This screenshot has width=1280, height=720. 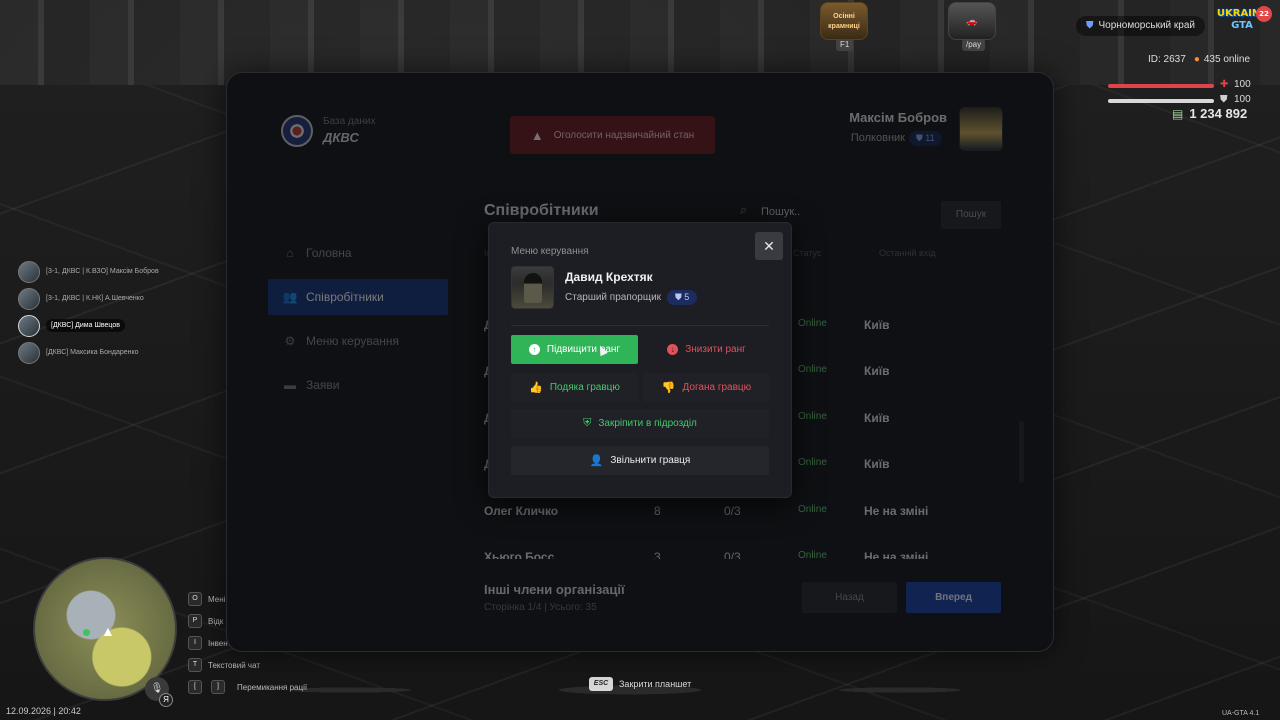 What do you see at coordinates (668, 388) in the screenshot?
I see `thumbs-down-icon: 👎` at bounding box center [668, 388].